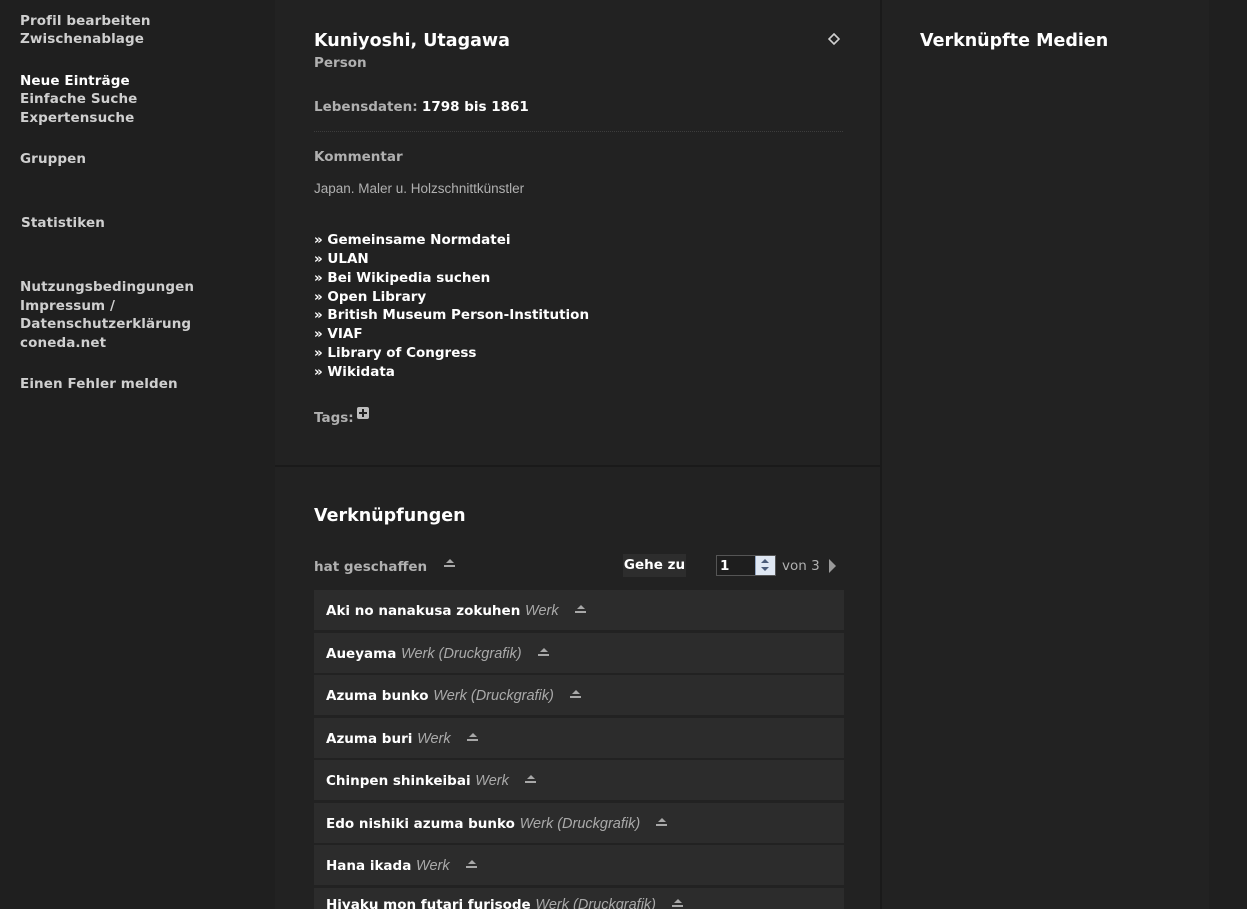 Image resolution: width=1247 pixels, height=909 pixels. What do you see at coordinates (423, 611) in the screenshot?
I see `list-item-title: Aki no nanakusa zokuhen` at bounding box center [423, 611].